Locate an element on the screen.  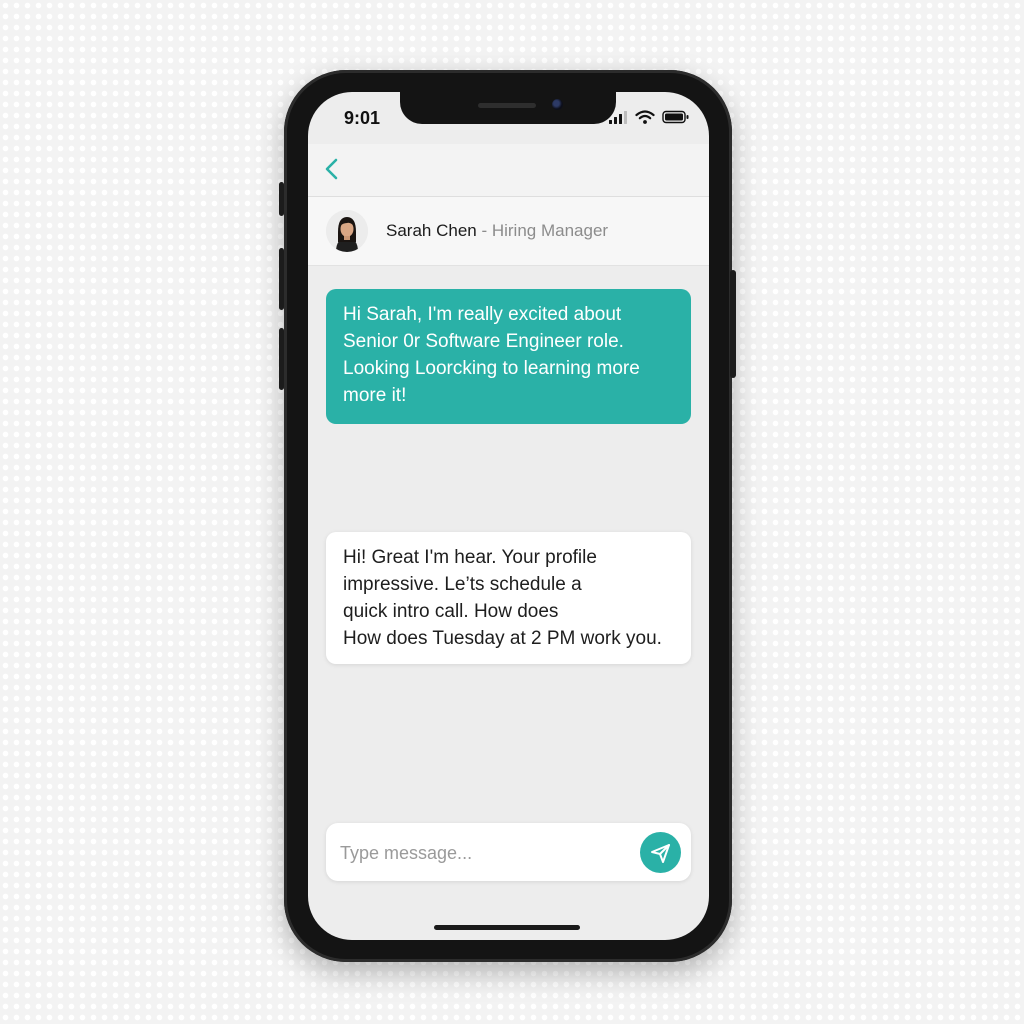
send-icon is located at coordinates (660, 853).